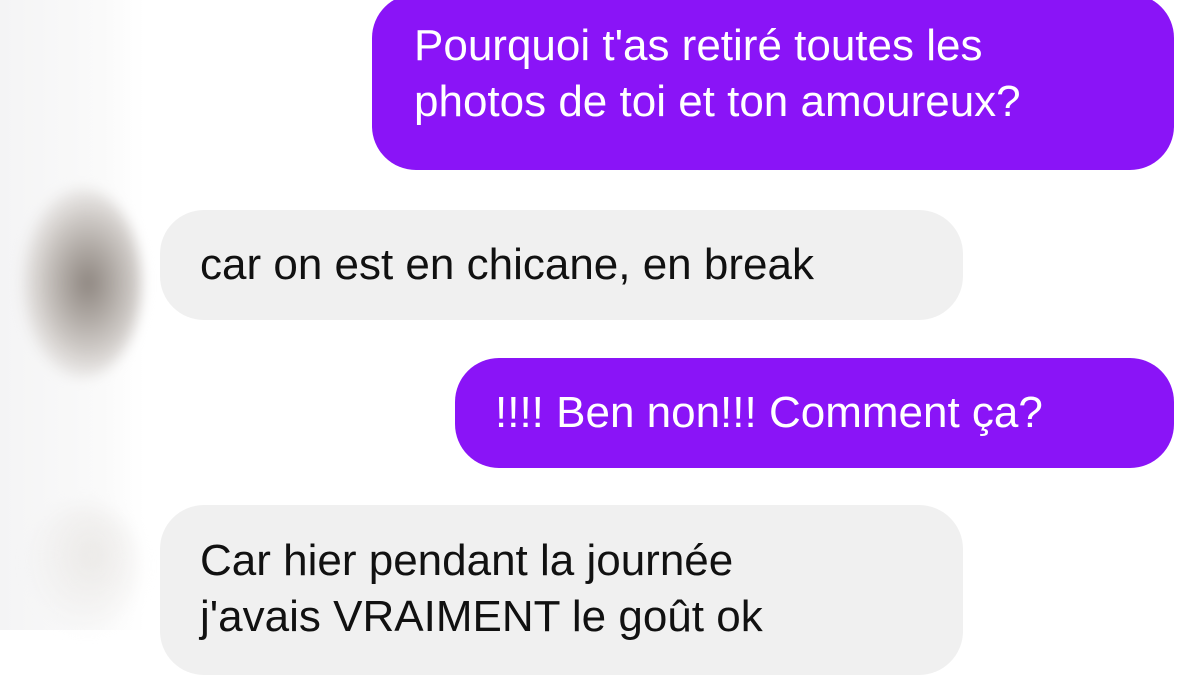 The width and height of the screenshot is (1200, 675). I want to click on message-text-line: !!!! Ben non!!! Comment ça?, so click(769, 412).